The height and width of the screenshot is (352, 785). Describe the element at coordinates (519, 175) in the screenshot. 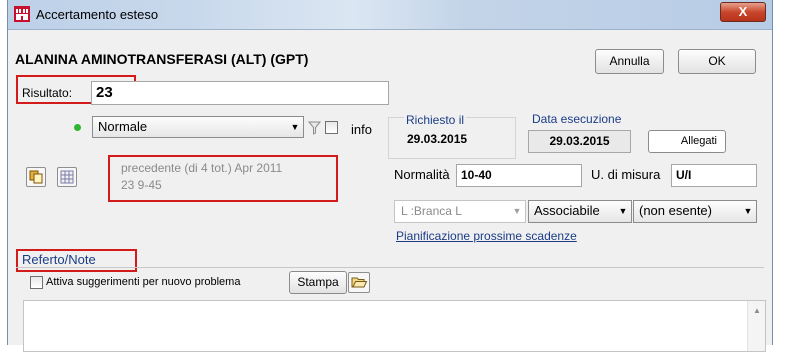

I see `normalita-input: 10-40` at that location.